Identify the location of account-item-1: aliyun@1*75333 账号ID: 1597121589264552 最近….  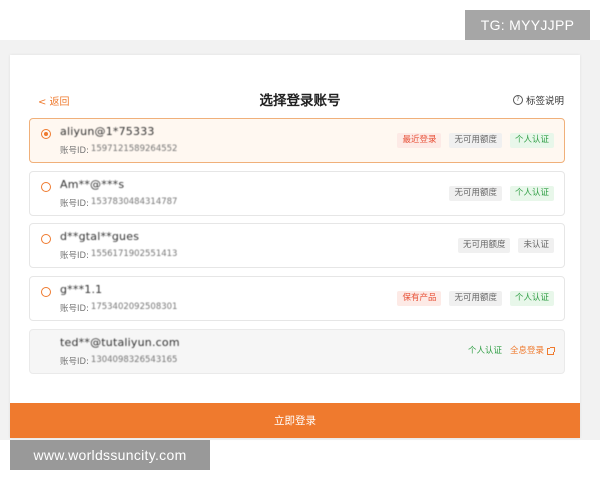
(297, 140).